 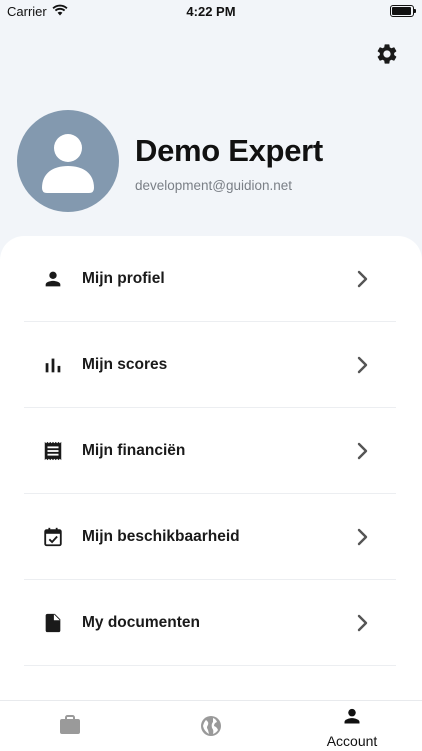 I want to click on account-icon, so click(x=352, y=716).